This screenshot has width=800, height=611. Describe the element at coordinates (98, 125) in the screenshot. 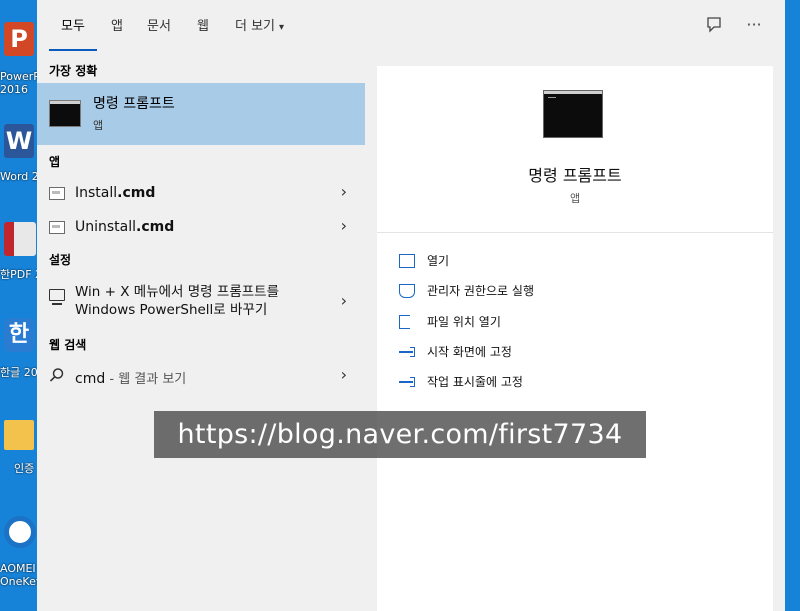

I see `best-match-subtitle: 앱` at that location.